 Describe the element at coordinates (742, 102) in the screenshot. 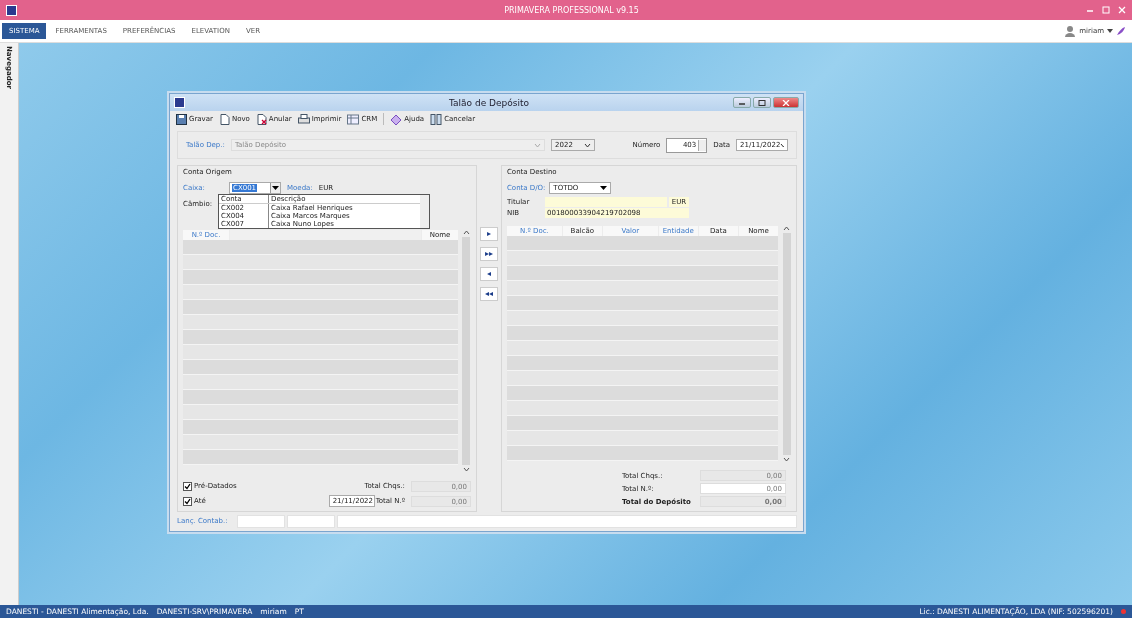

I see `minimize-button` at that location.